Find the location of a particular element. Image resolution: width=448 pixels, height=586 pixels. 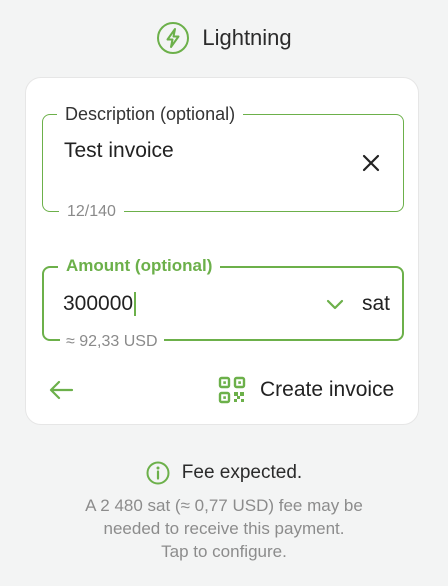

fiat-conversion: ≈ 92,33 USD is located at coordinates (112, 342).